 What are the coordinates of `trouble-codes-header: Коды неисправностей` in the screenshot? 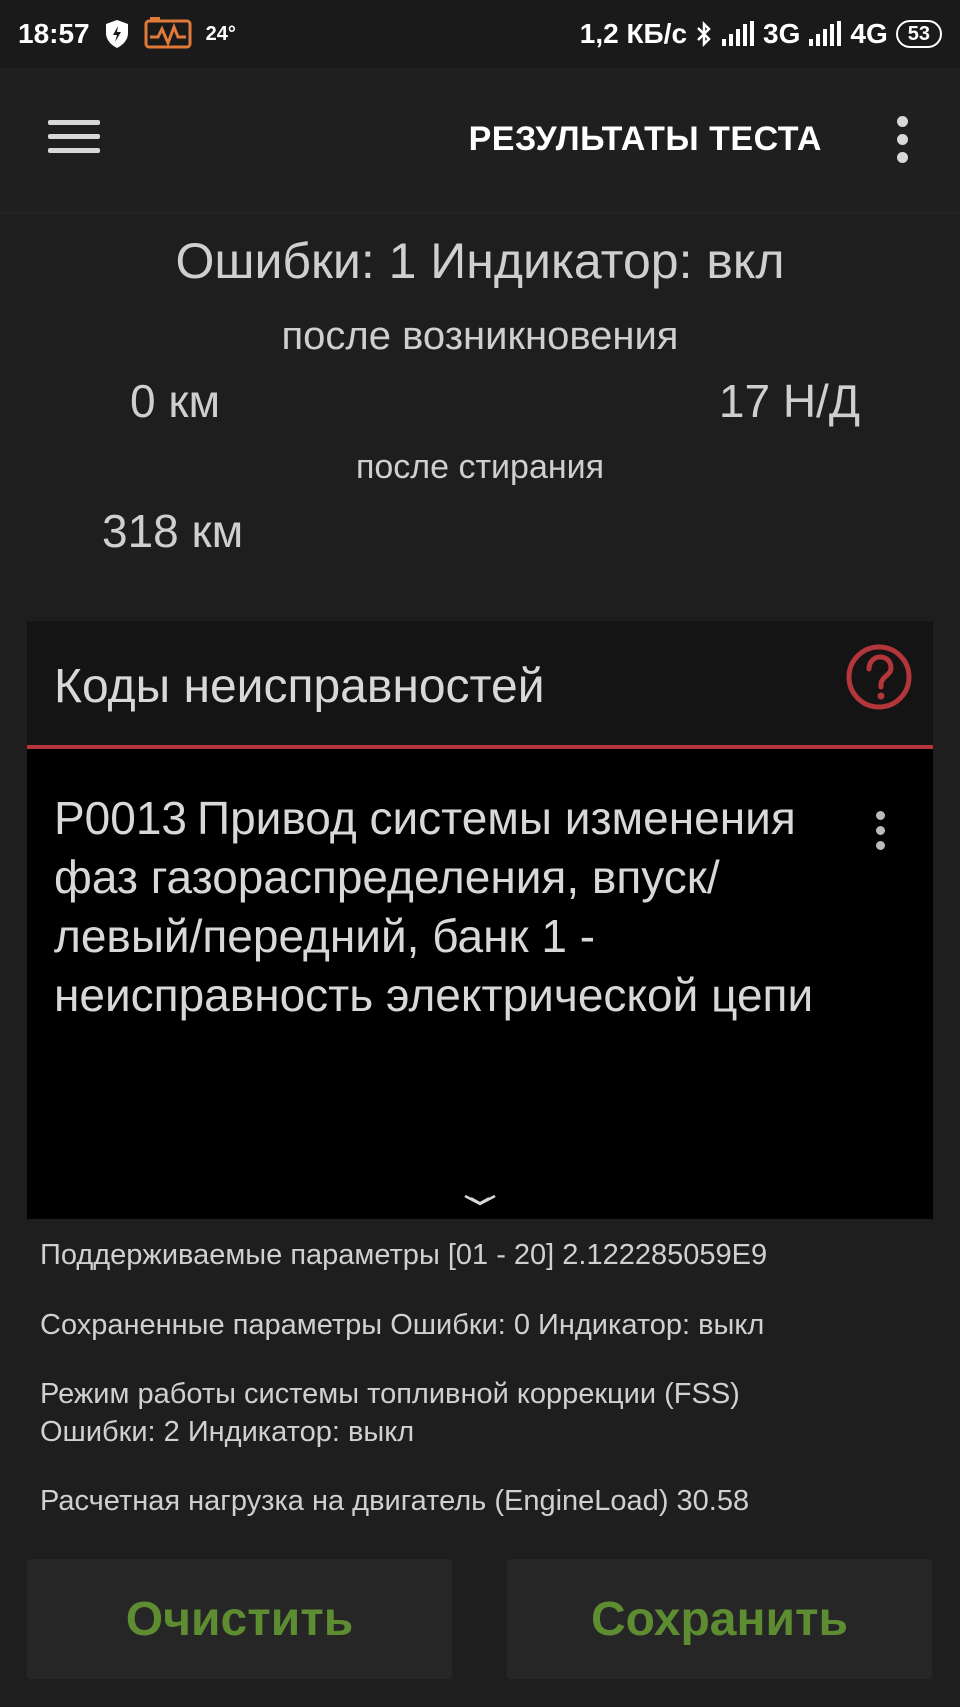 It's located at (480, 685).